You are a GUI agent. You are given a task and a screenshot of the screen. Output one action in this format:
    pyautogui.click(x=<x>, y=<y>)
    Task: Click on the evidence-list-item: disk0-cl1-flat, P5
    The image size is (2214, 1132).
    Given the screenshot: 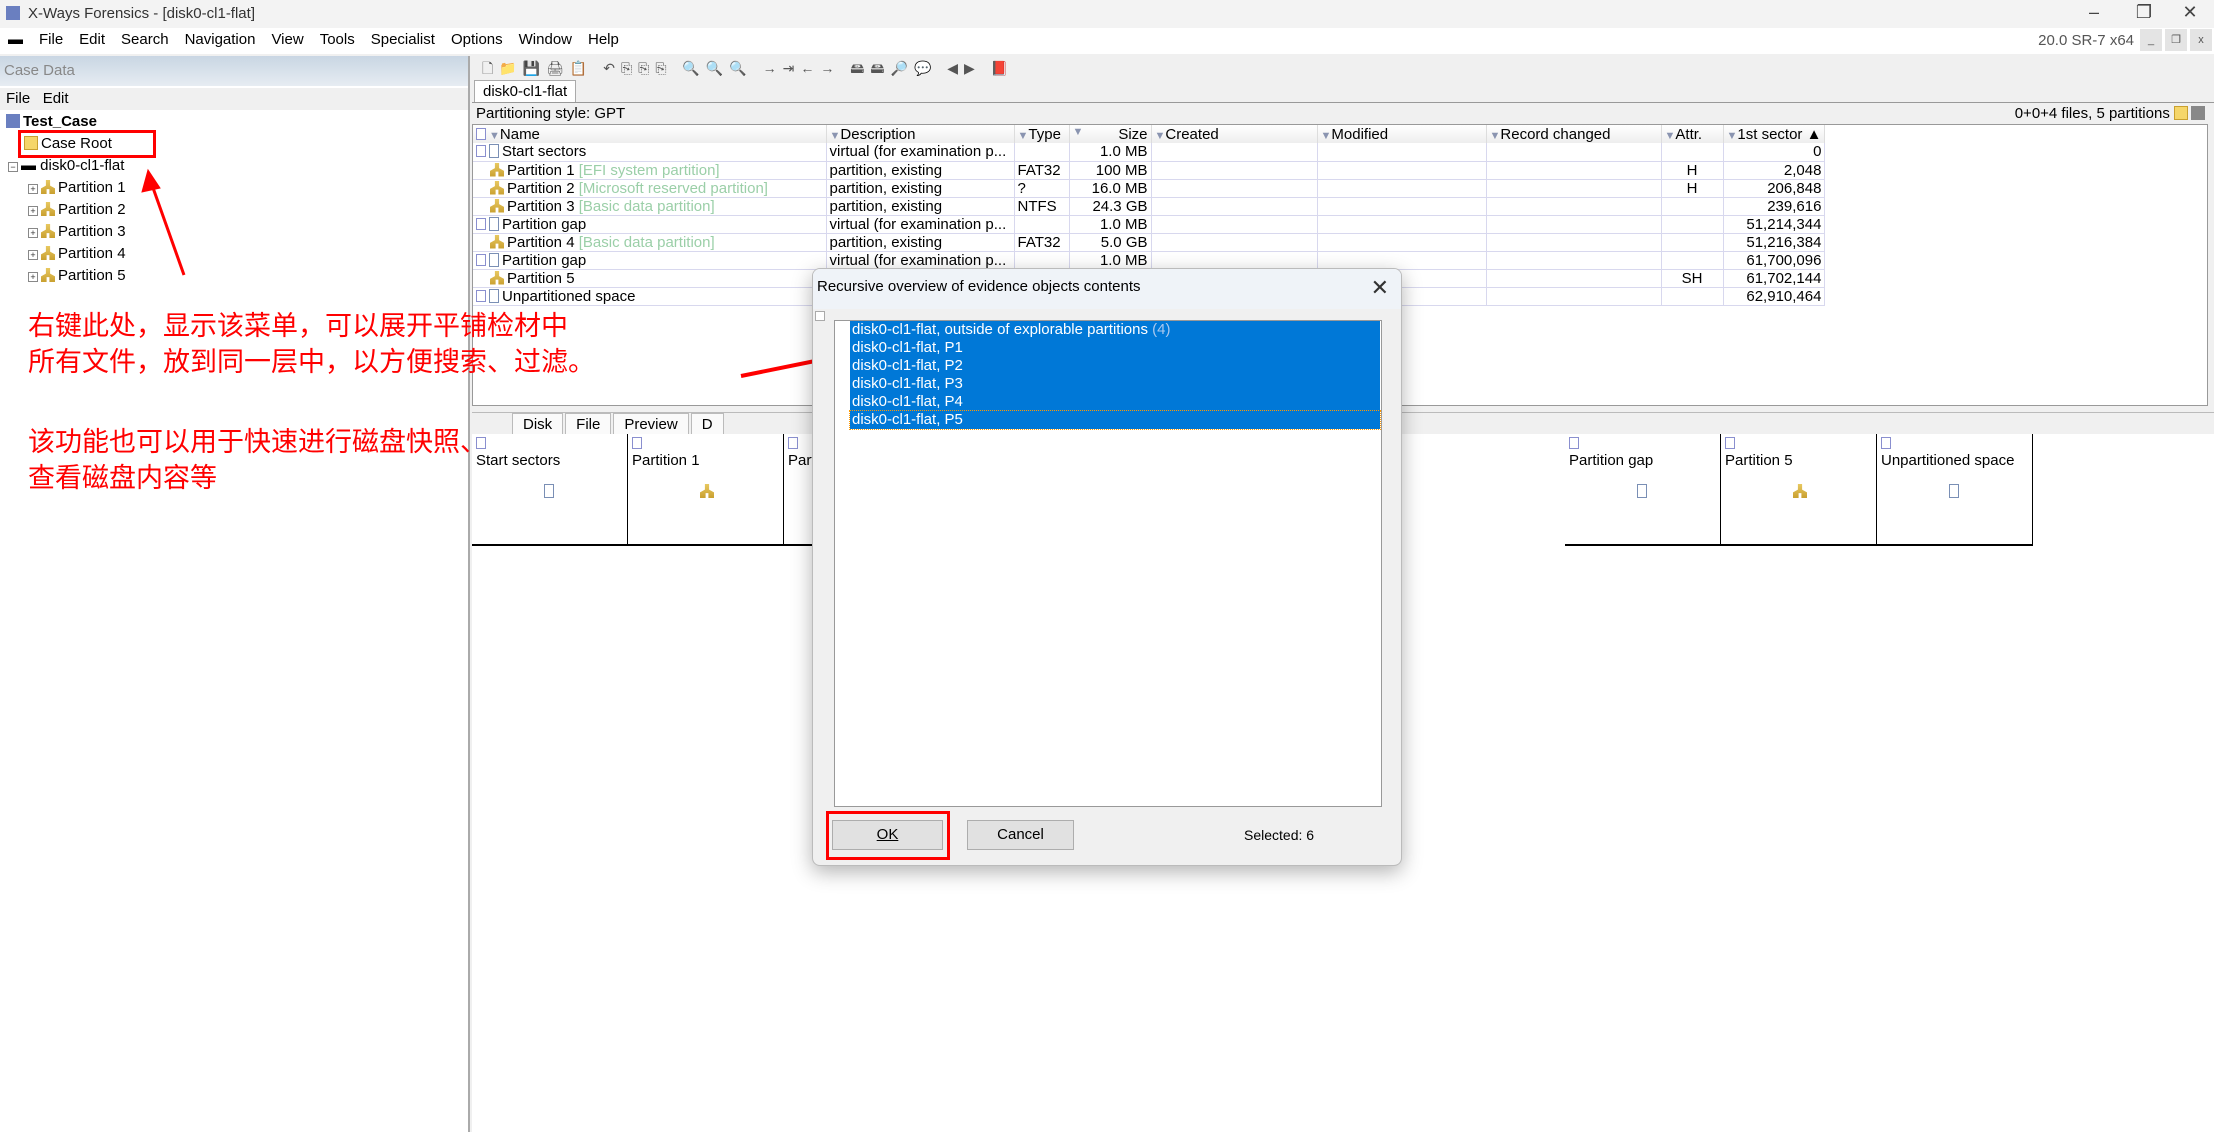 What is the action you would take?
    pyautogui.click(x=1115, y=420)
    